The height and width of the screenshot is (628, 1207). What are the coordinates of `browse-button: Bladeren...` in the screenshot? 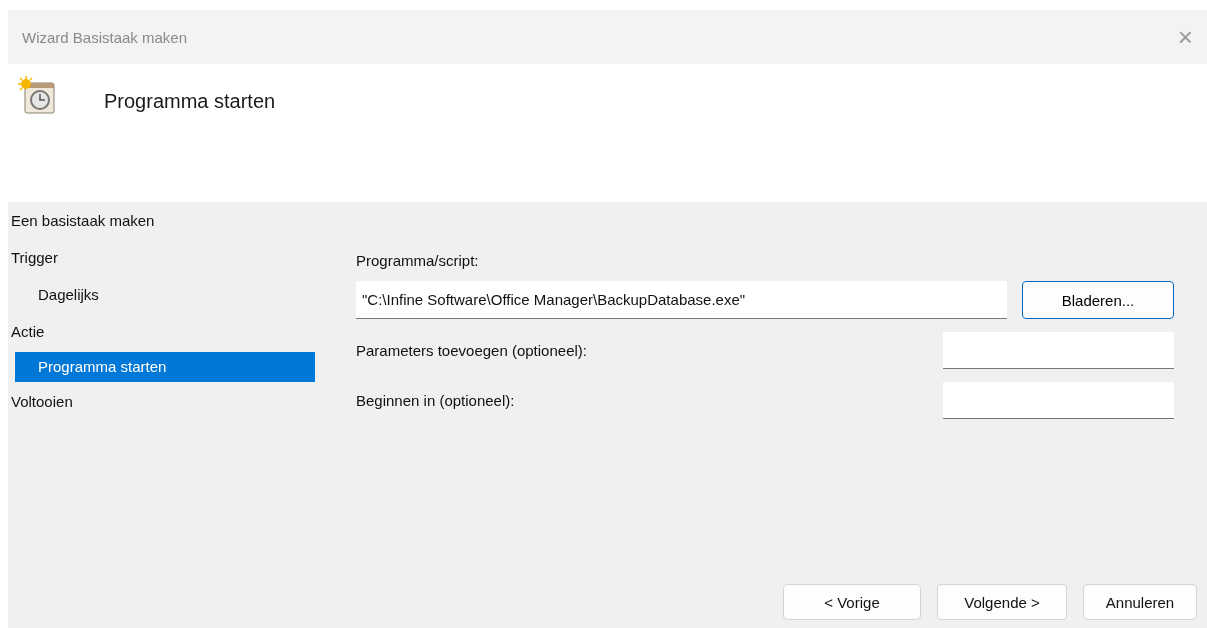 It's located at (1098, 300).